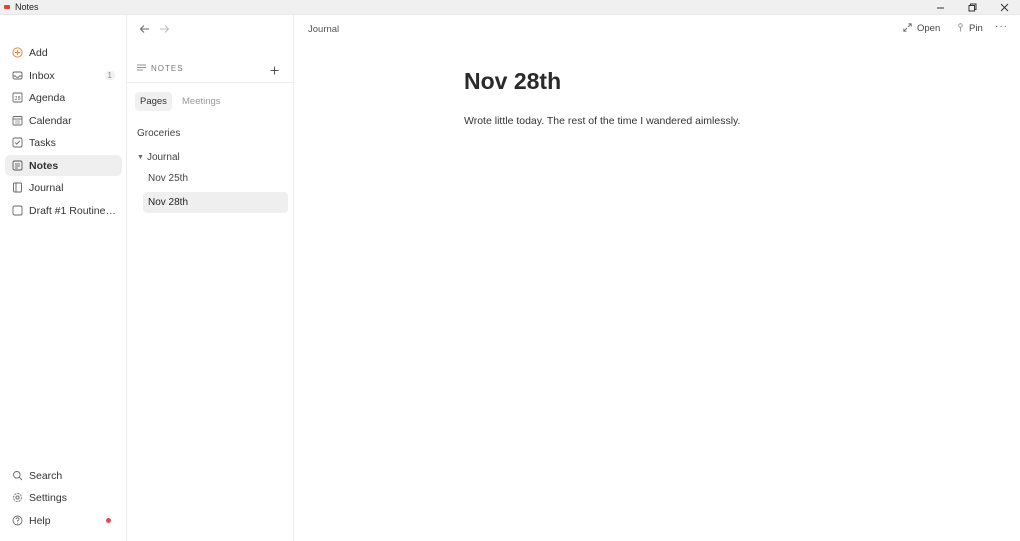  Describe the element at coordinates (167, 68) in the screenshot. I see `section-title: NOTES` at that location.